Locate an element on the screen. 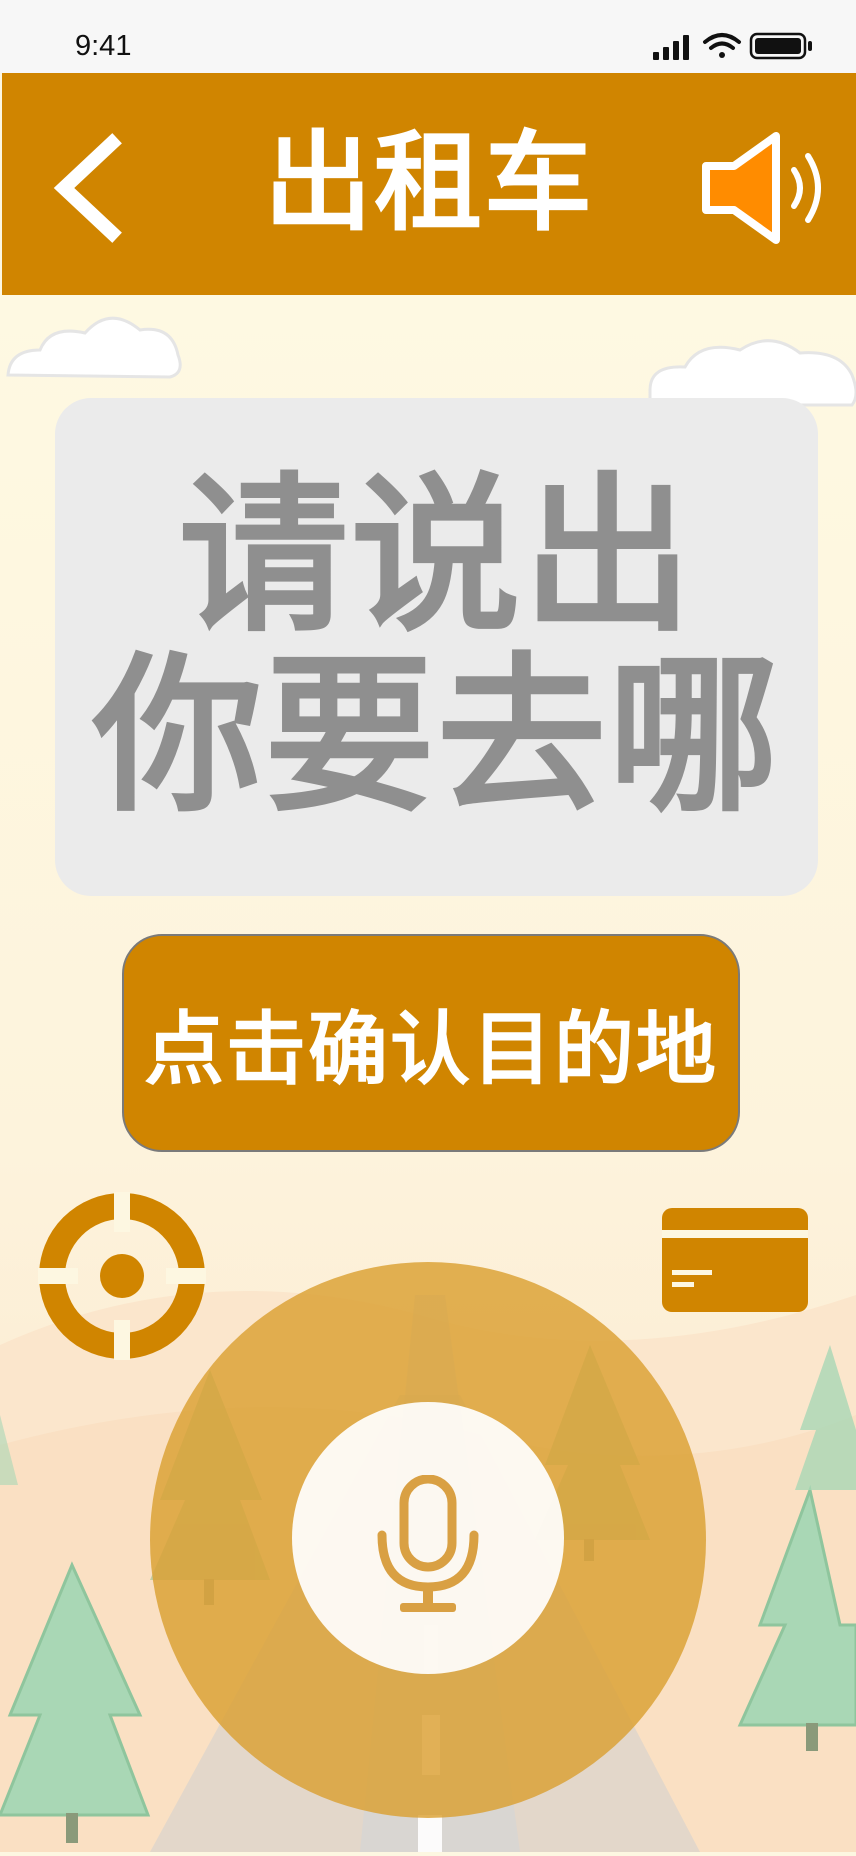  locate-button is located at coordinates (122, 1276).